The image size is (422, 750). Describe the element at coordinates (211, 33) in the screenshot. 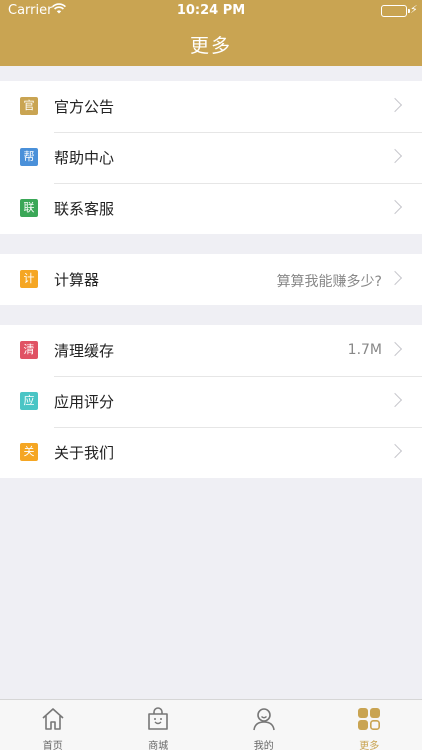

I see `navigation-header: Carrier 10:24 PM ⚡ 更多` at that location.